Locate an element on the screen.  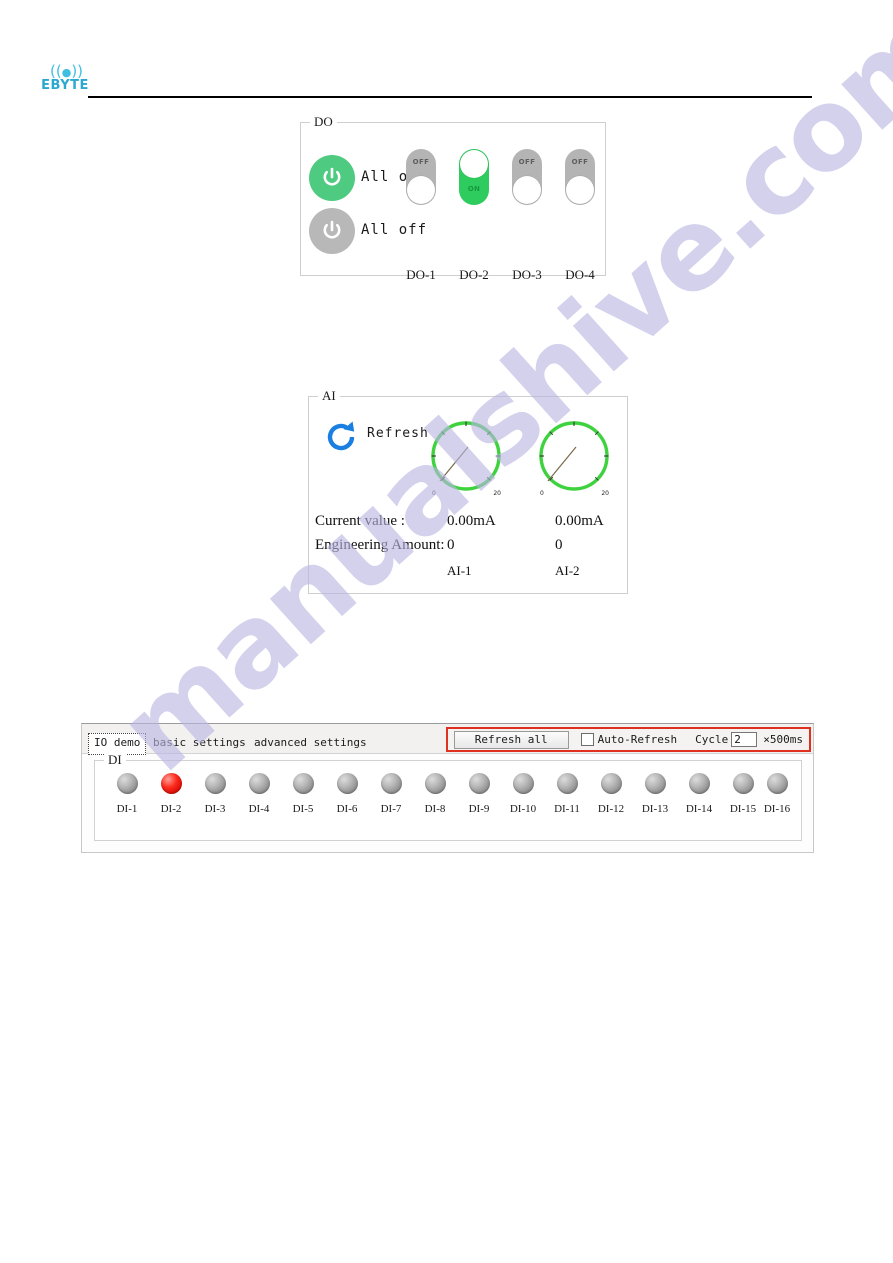
do-channel-1: OFF DO-1 is located at coordinates (421, 215).